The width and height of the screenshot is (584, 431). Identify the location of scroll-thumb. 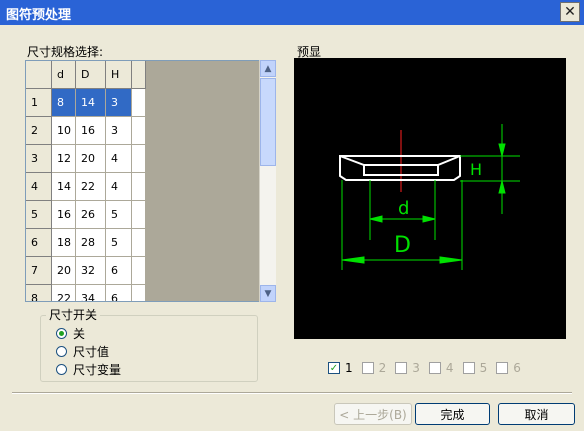
(268, 122).